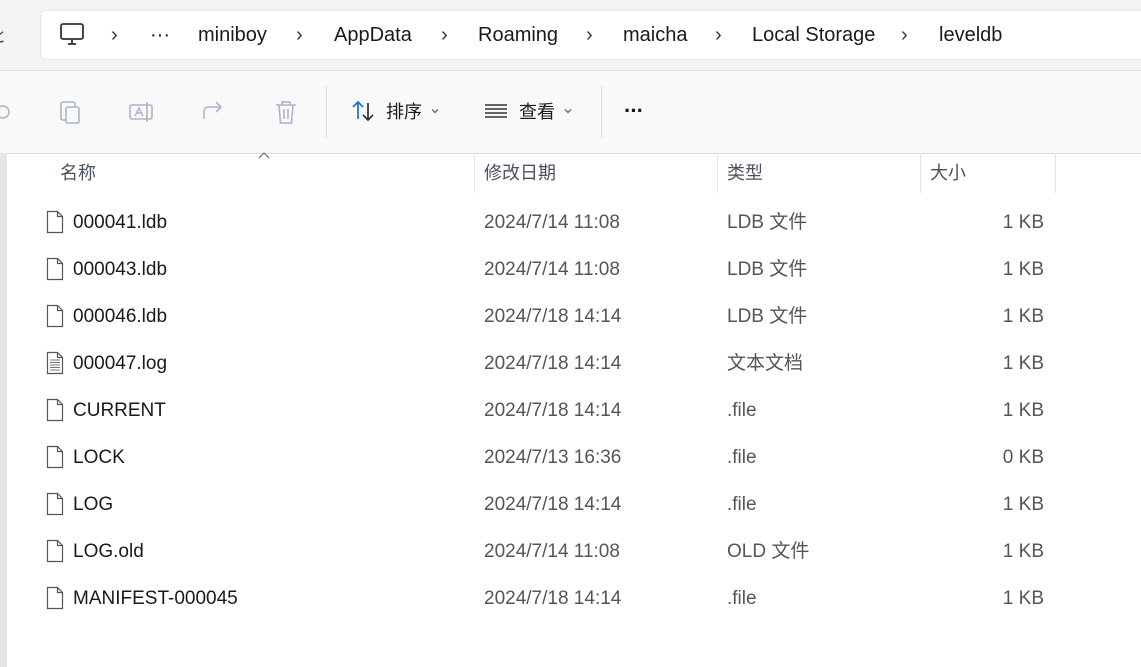  I want to click on view-label: 查看, so click(537, 112).